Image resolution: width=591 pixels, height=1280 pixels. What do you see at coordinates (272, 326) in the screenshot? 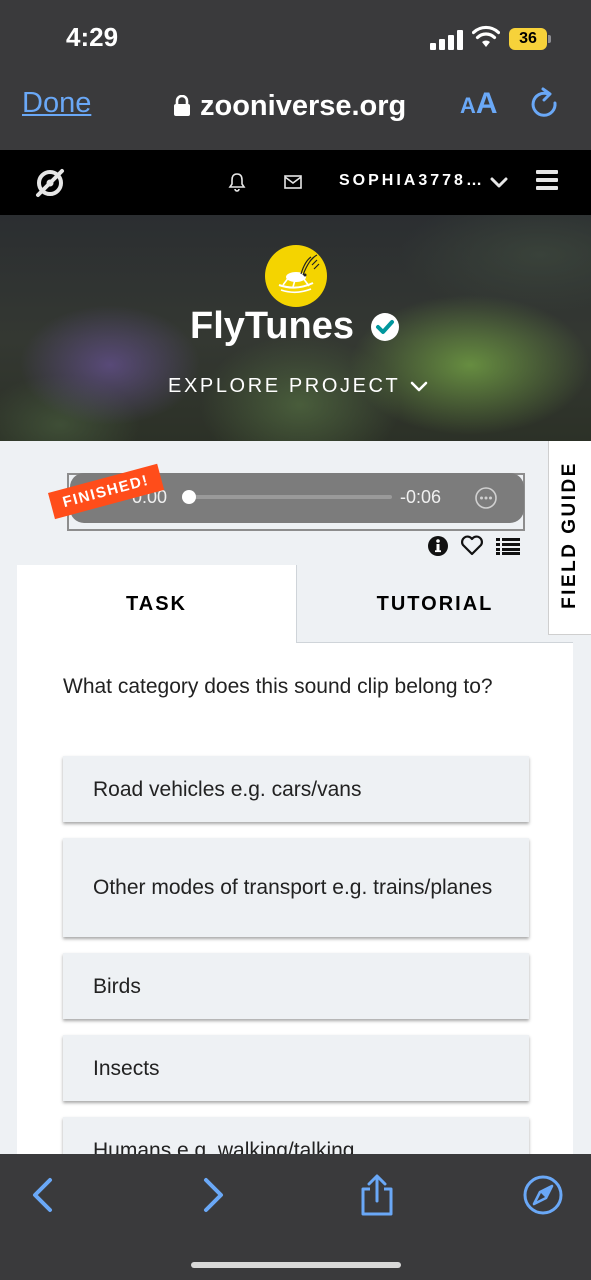
I see `project-title: FlyTunes` at bounding box center [272, 326].